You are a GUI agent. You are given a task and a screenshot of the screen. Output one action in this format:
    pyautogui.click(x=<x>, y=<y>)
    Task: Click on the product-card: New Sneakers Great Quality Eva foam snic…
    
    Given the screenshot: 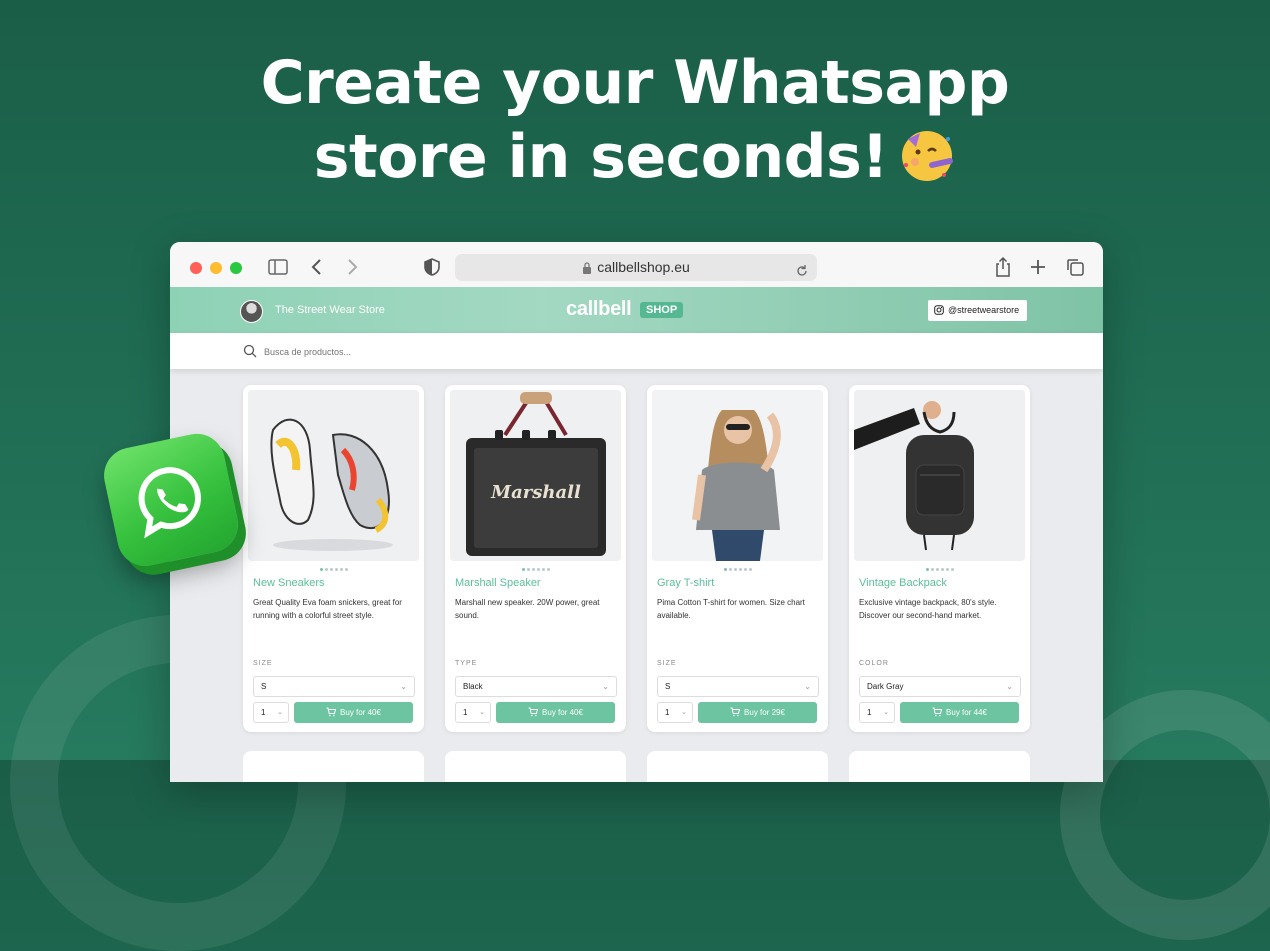 What is the action you would take?
    pyautogui.click(x=333, y=558)
    